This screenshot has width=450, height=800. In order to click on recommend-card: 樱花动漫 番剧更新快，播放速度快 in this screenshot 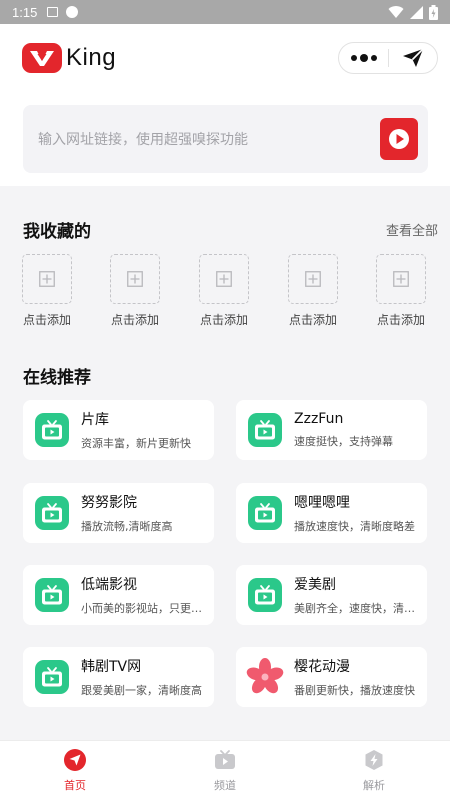, I will do `click(331, 677)`.